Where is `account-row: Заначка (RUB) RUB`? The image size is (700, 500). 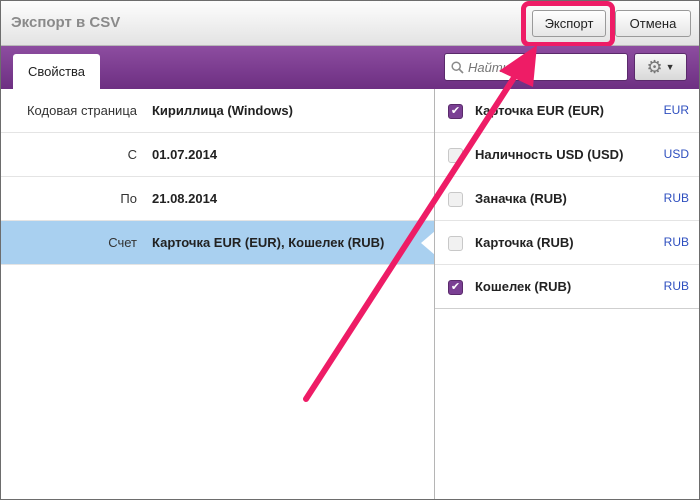 account-row: Заначка (RUB) RUB is located at coordinates (567, 199).